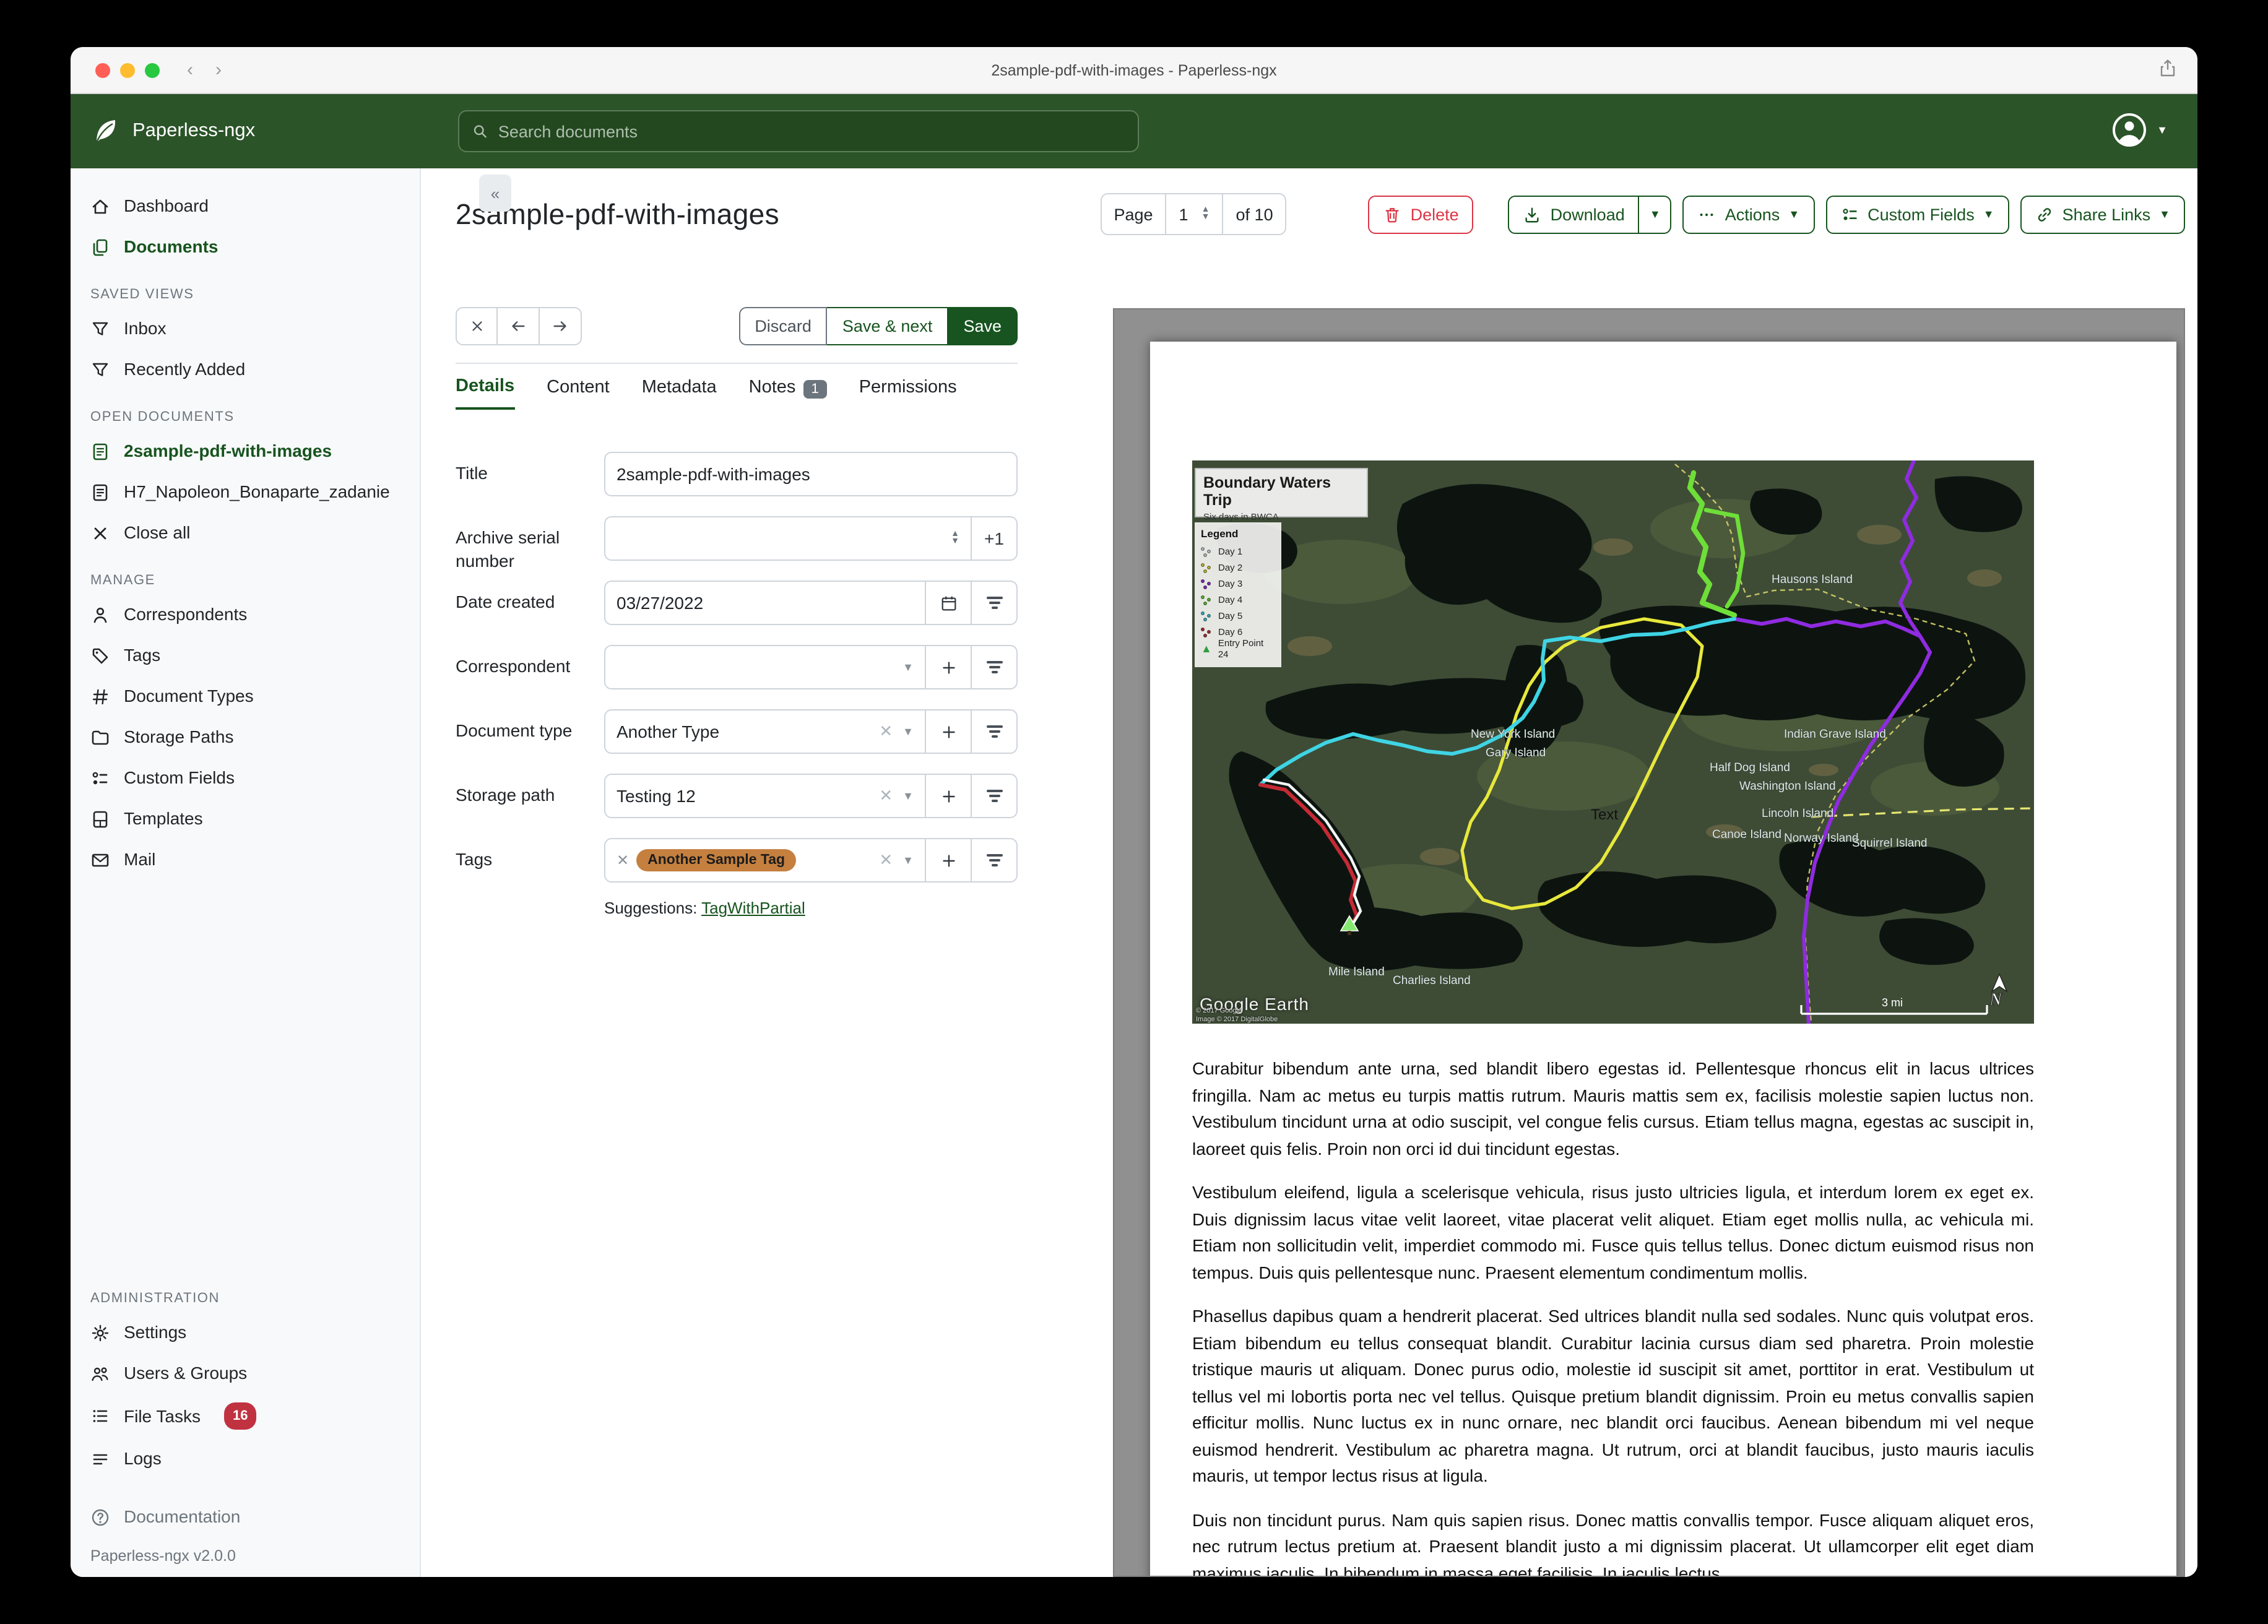 This screenshot has width=2268, height=1624. I want to click on sidebar-item-custom-fields: Custom Fields, so click(245, 778).